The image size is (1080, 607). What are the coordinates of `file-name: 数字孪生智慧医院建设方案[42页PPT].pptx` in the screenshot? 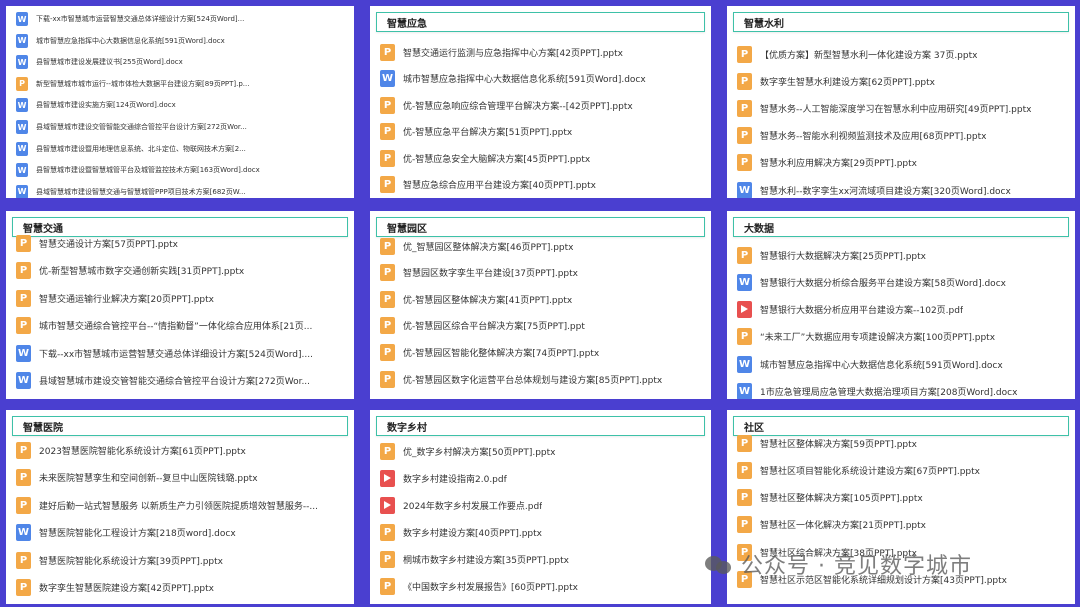 It's located at (126, 589).